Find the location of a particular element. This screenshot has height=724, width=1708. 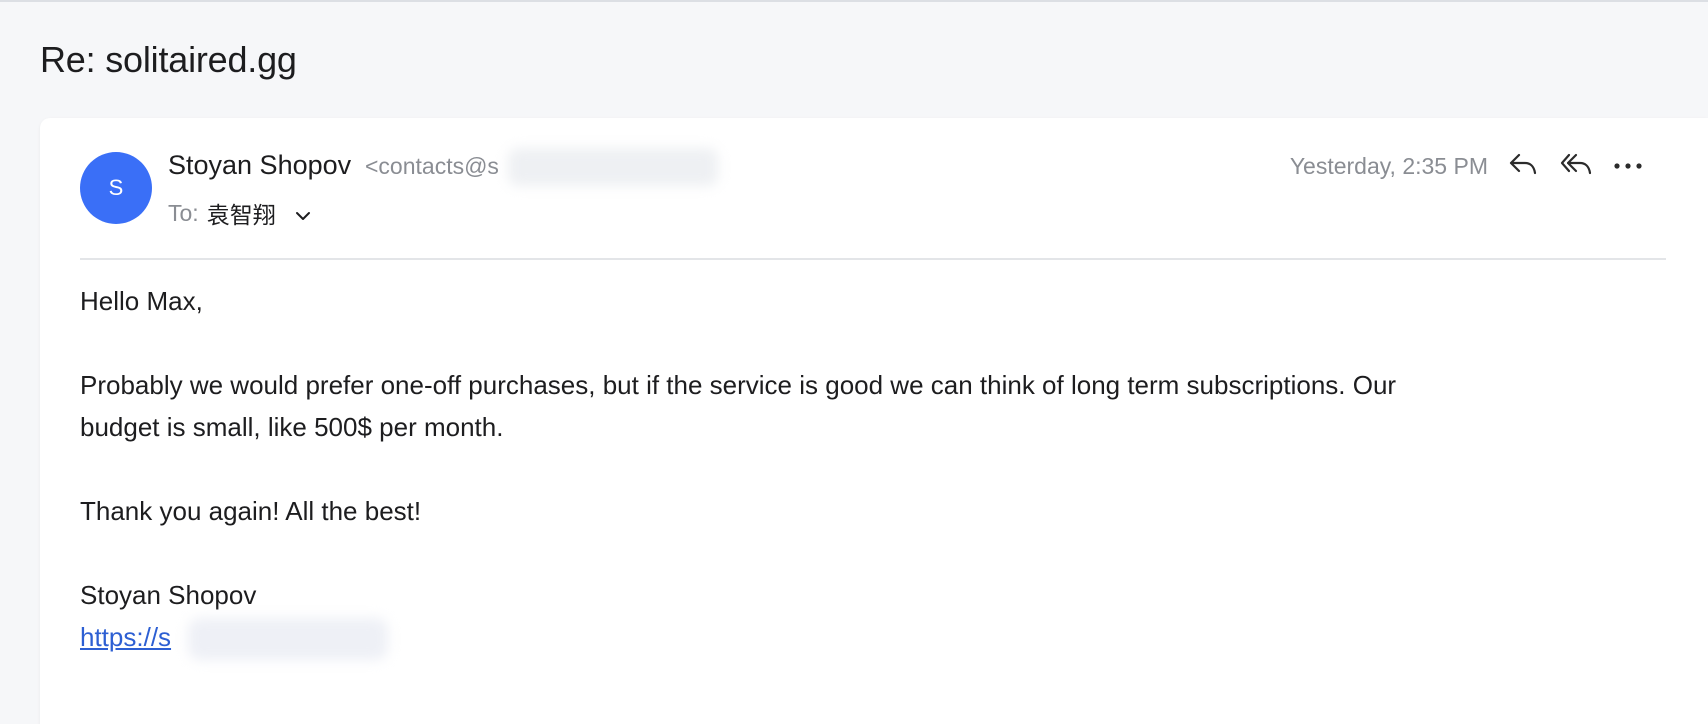

recipients-row: To: 袁智翔 is located at coordinates (240, 213).